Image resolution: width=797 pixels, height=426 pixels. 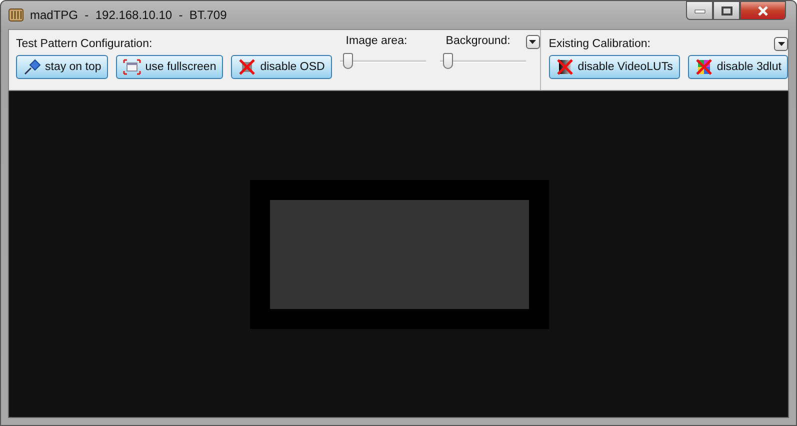 What do you see at coordinates (84, 44) in the screenshot?
I see `section-label: Test Pattern Configuration:` at bounding box center [84, 44].